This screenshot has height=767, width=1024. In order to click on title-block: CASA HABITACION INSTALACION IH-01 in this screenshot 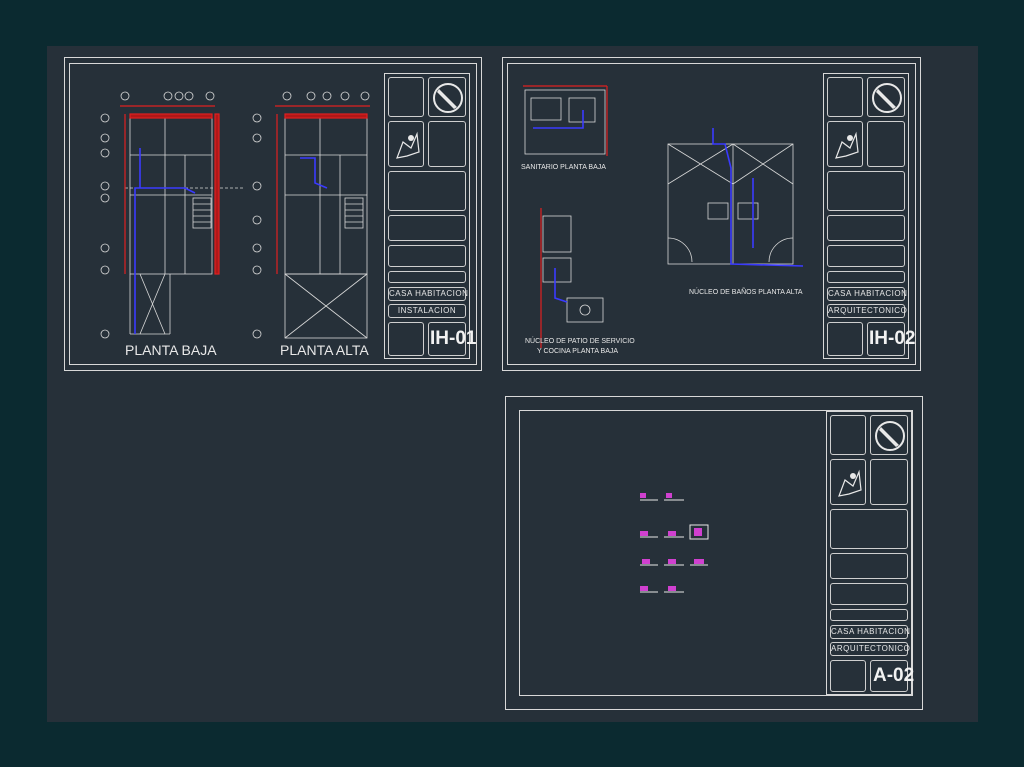, I will do `click(430, 216)`.